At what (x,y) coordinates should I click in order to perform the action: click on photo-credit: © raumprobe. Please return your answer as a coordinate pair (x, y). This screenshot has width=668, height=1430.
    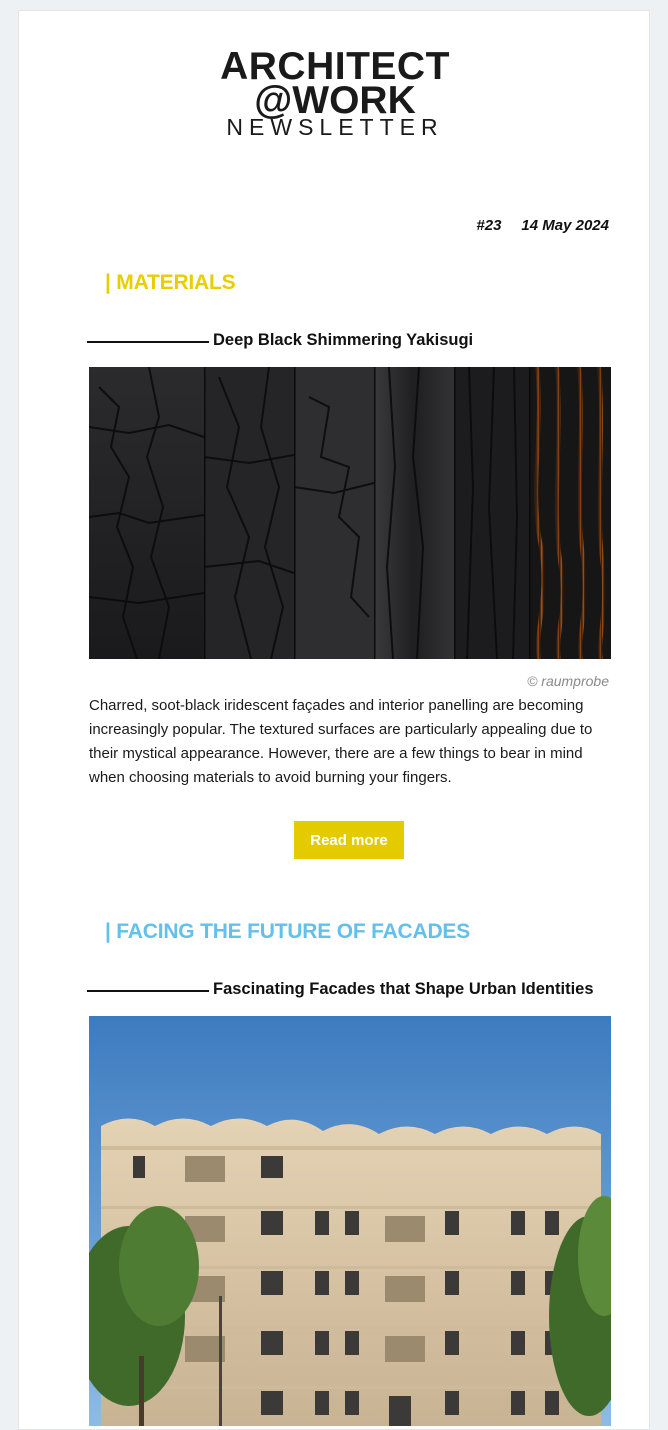
    Looking at the image, I should click on (568, 681).